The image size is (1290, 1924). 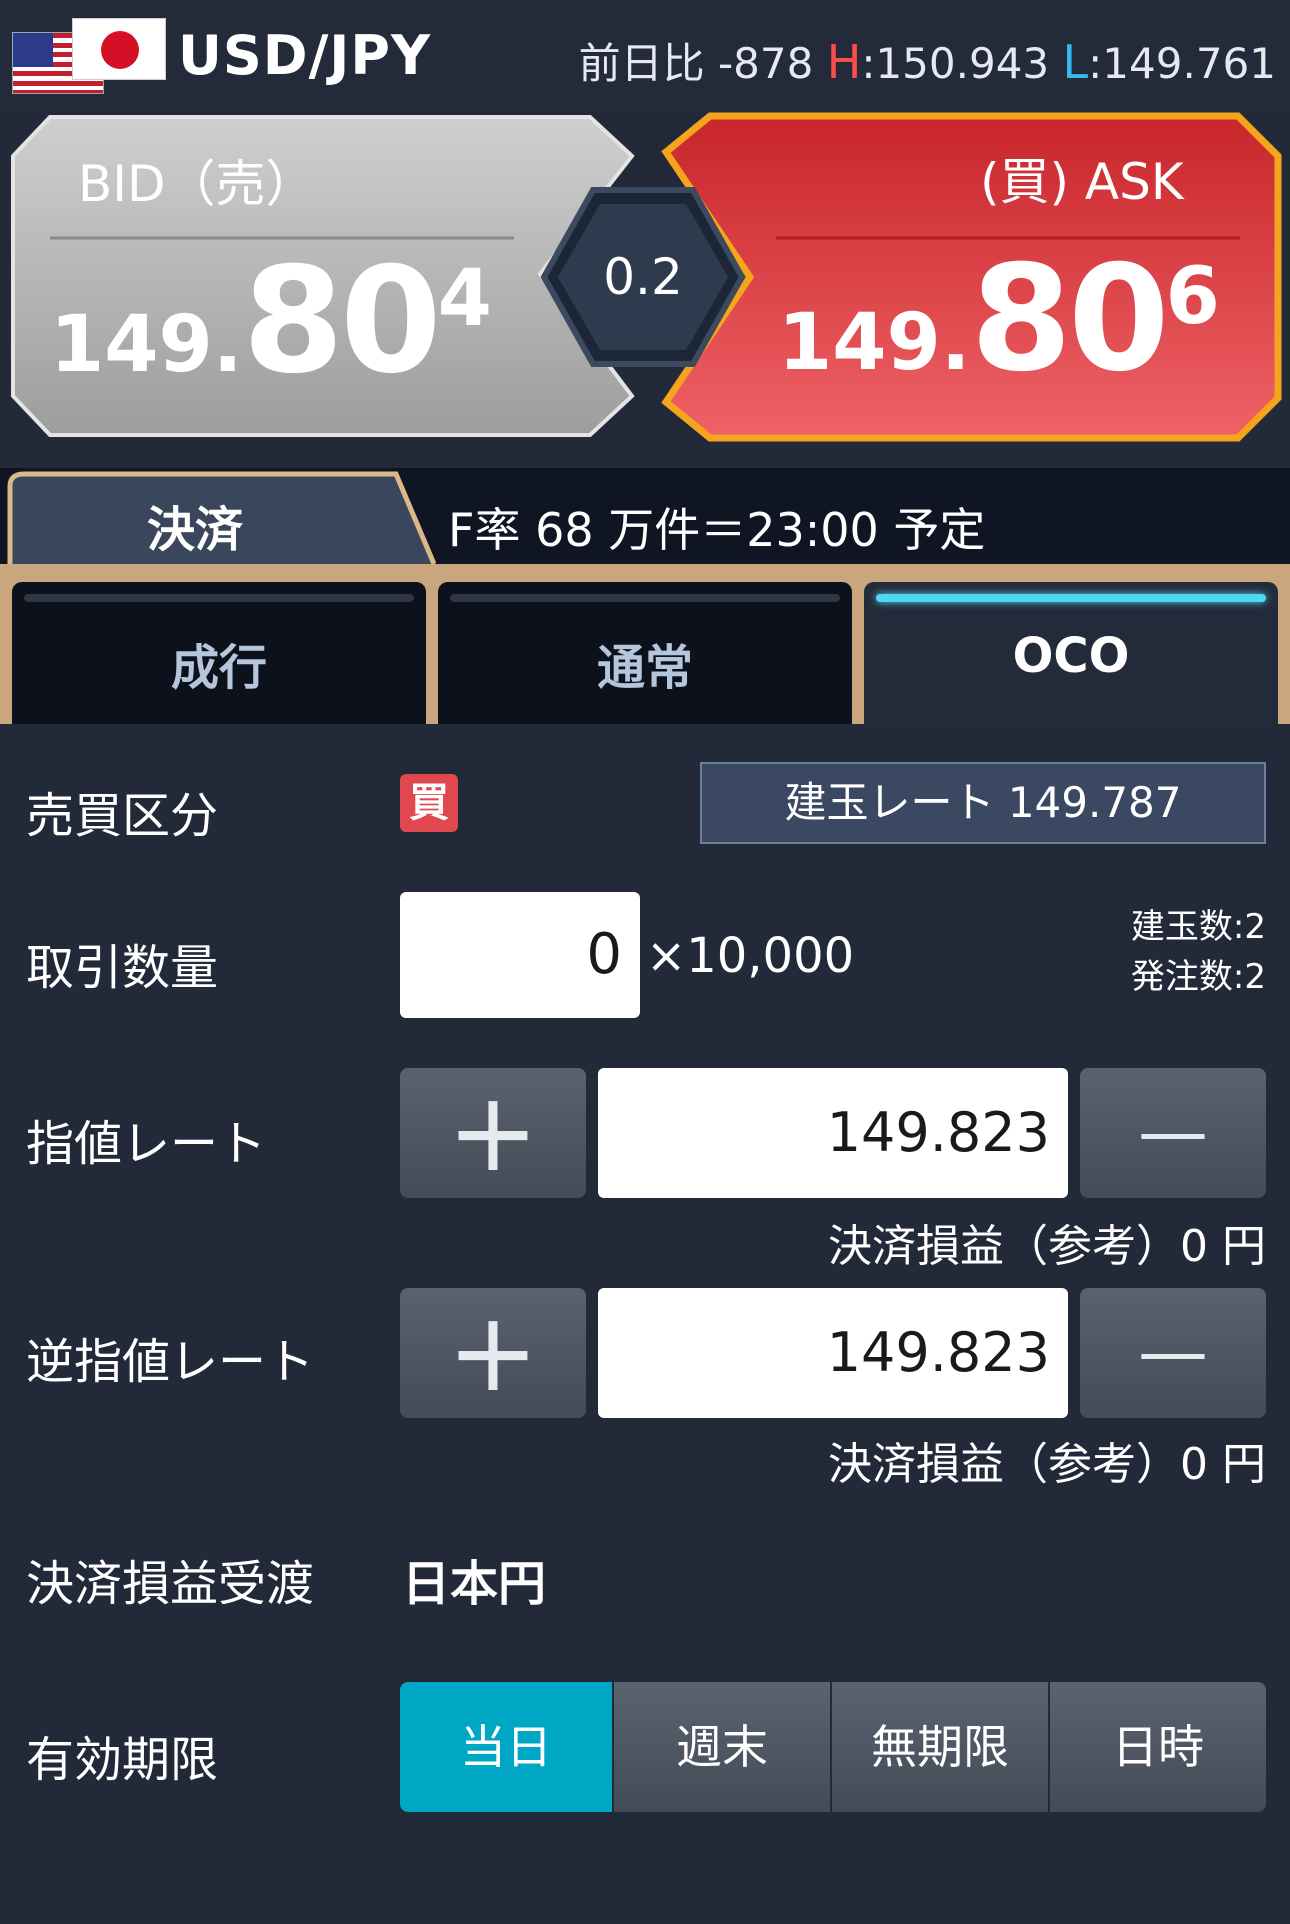 What do you see at coordinates (219, 653) in the screenshot?
I see `tab-market-order: 成行` at bounding box center [219, 653].